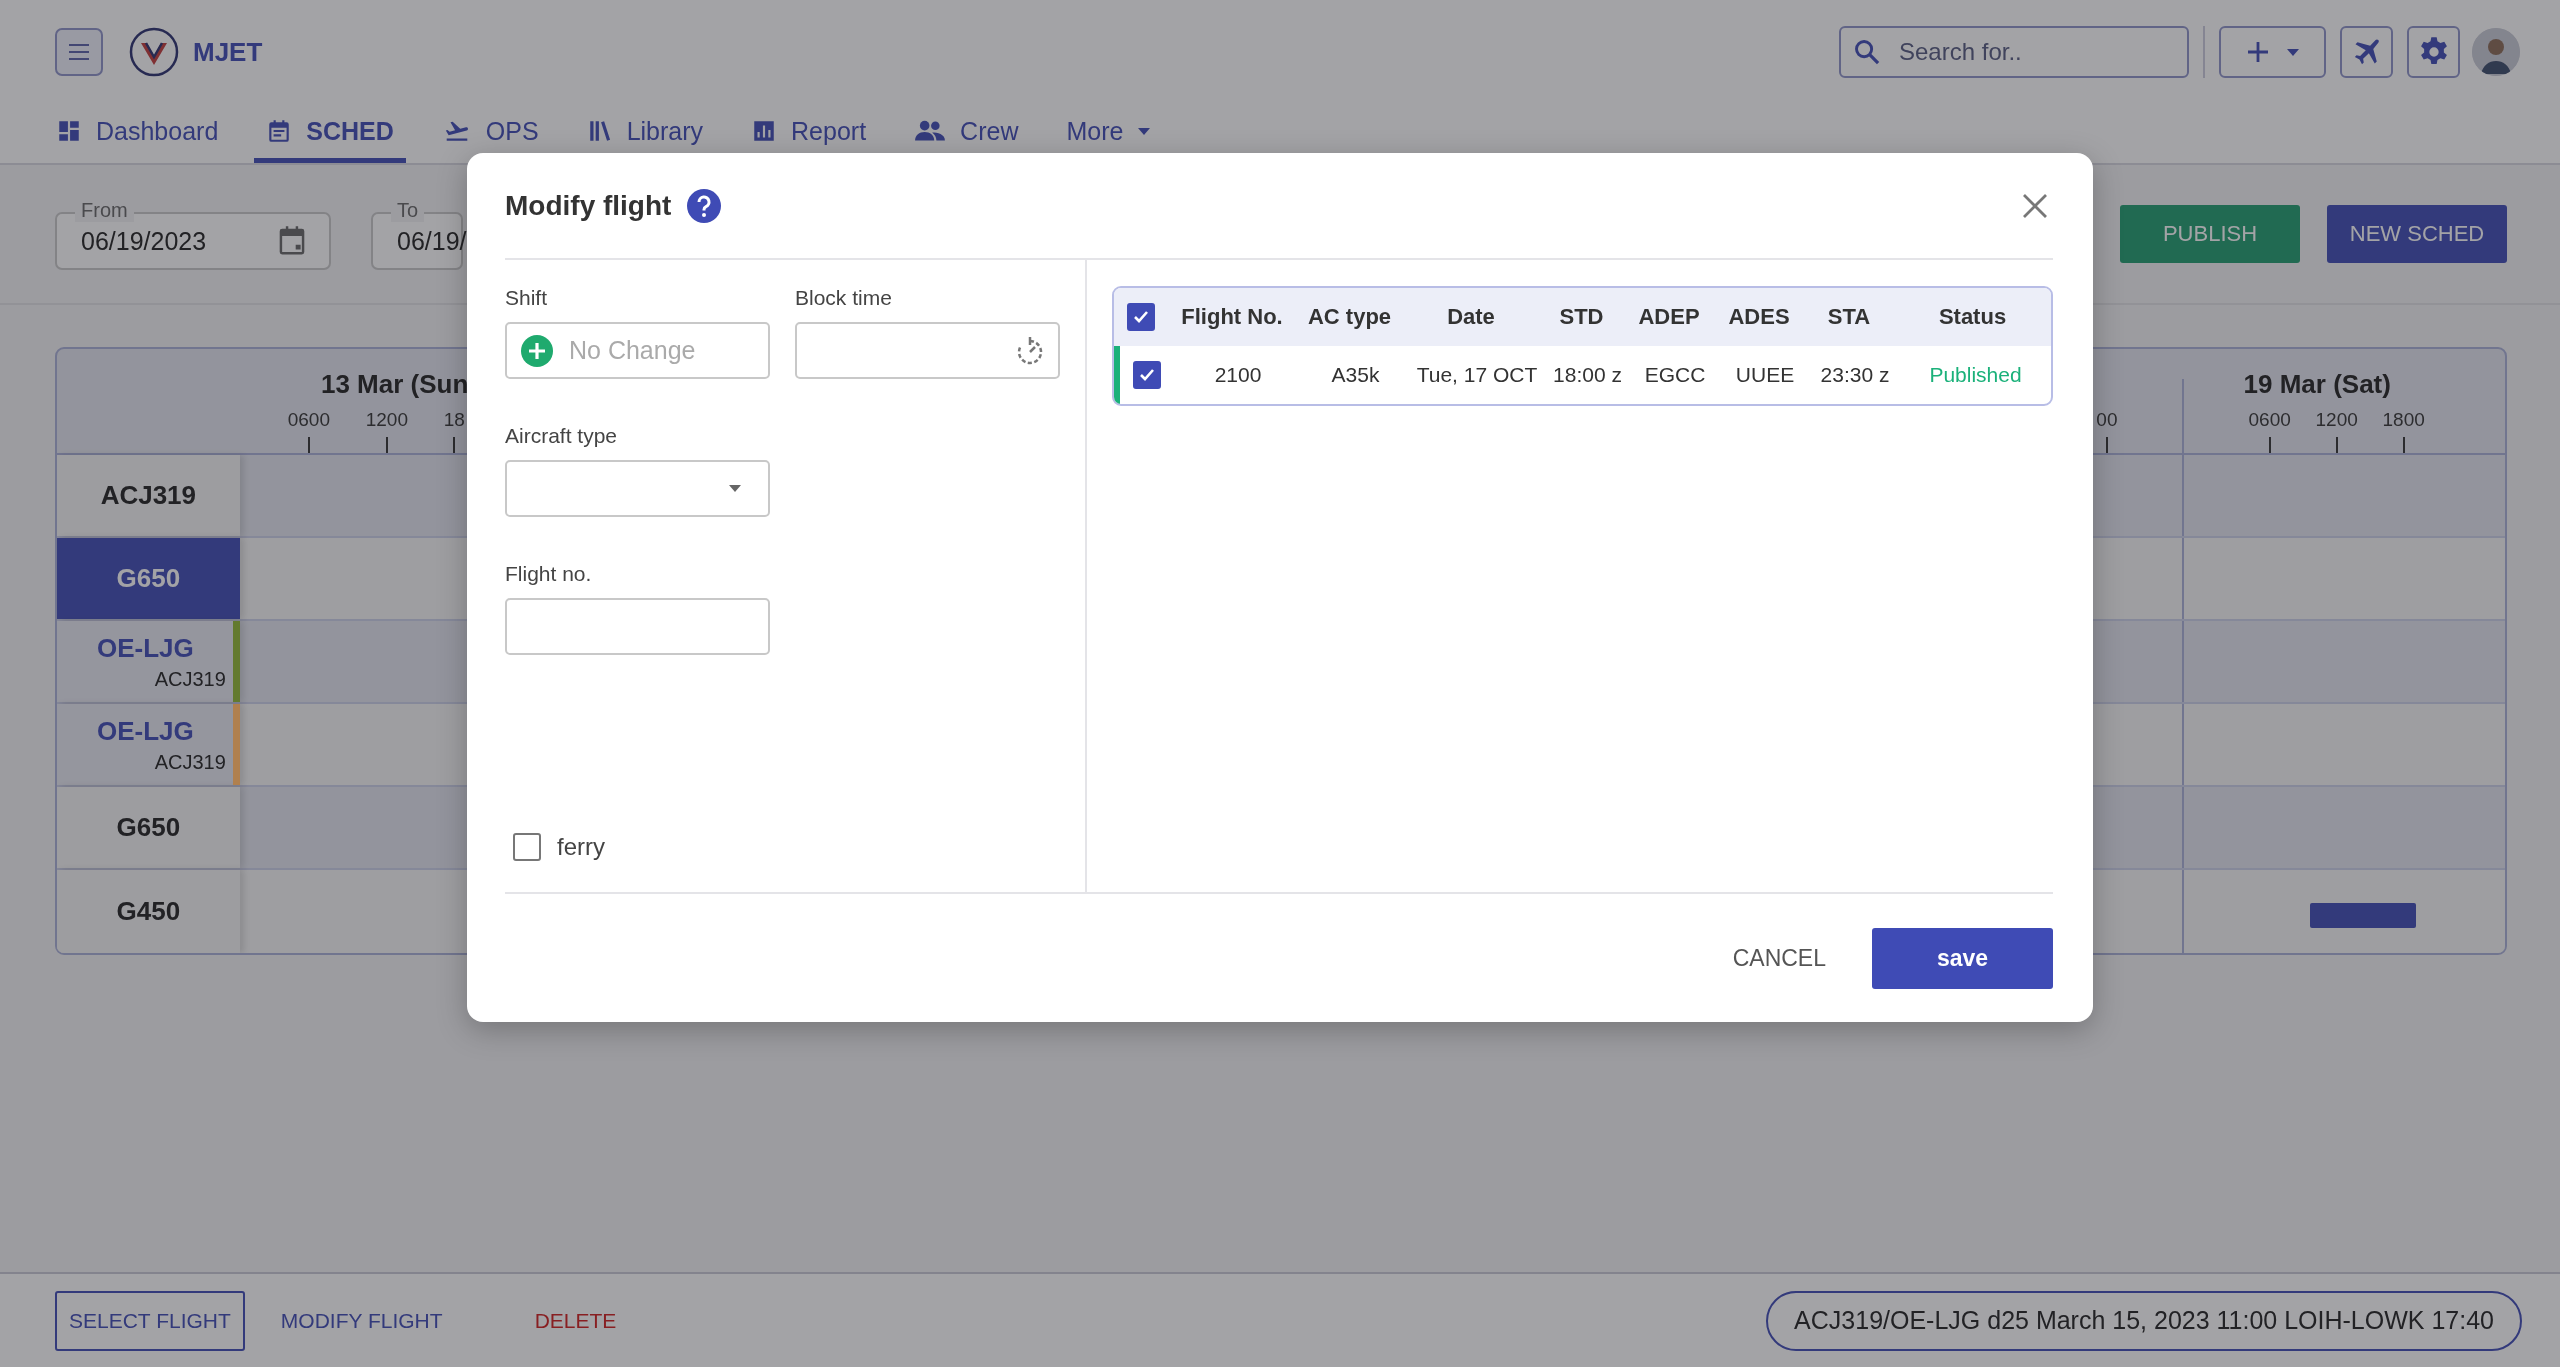 This screenshot has height=1367, width=2560. What do you see at coordinates (844, 298) in the screenshot?
I see `field-label: Block time` at bounding box center [844, 298].